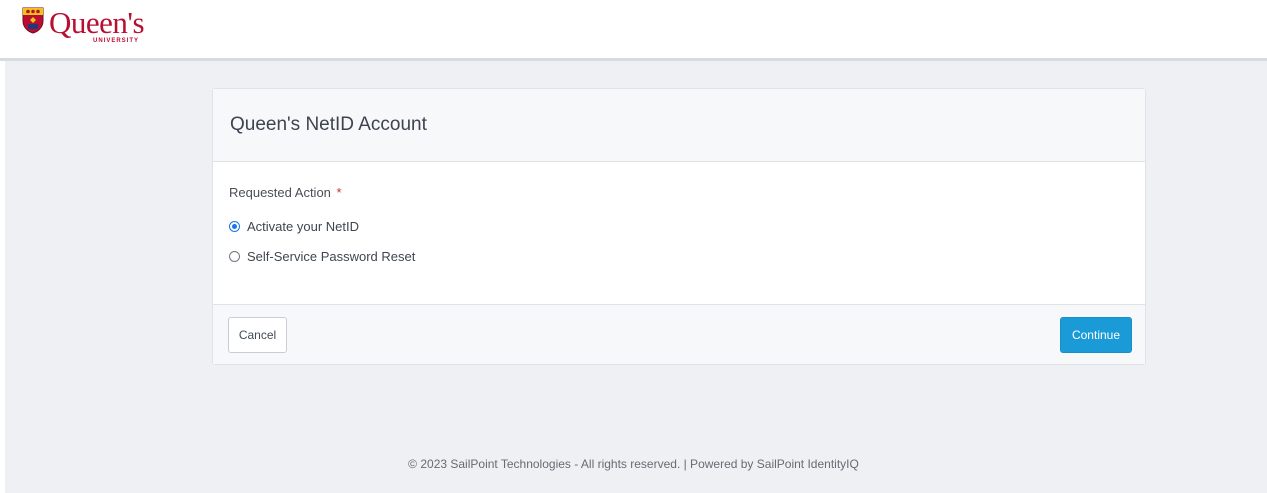  What do you see at coordinates (679, 334) in the screenshot?
I see `panel-footer: Cancel Continue` at bounding box center [679, 334].